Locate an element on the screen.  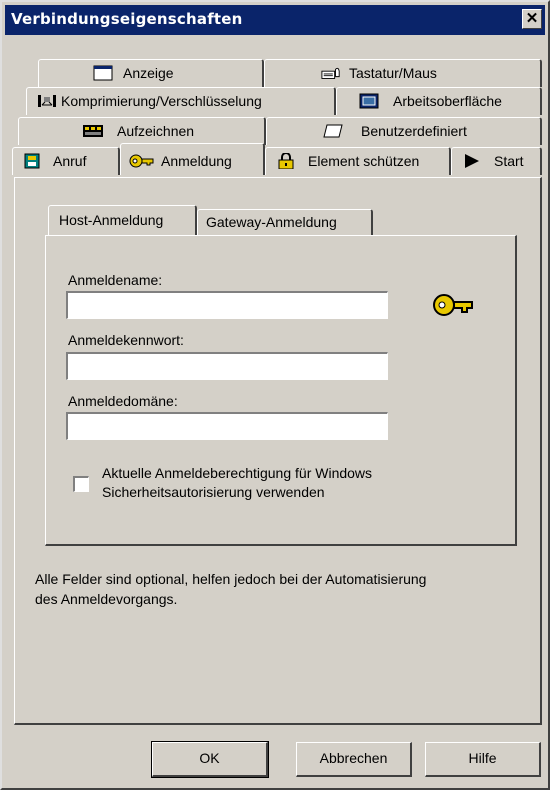
tab-anzeige: Anzeige is located at coordinates (151, 73).